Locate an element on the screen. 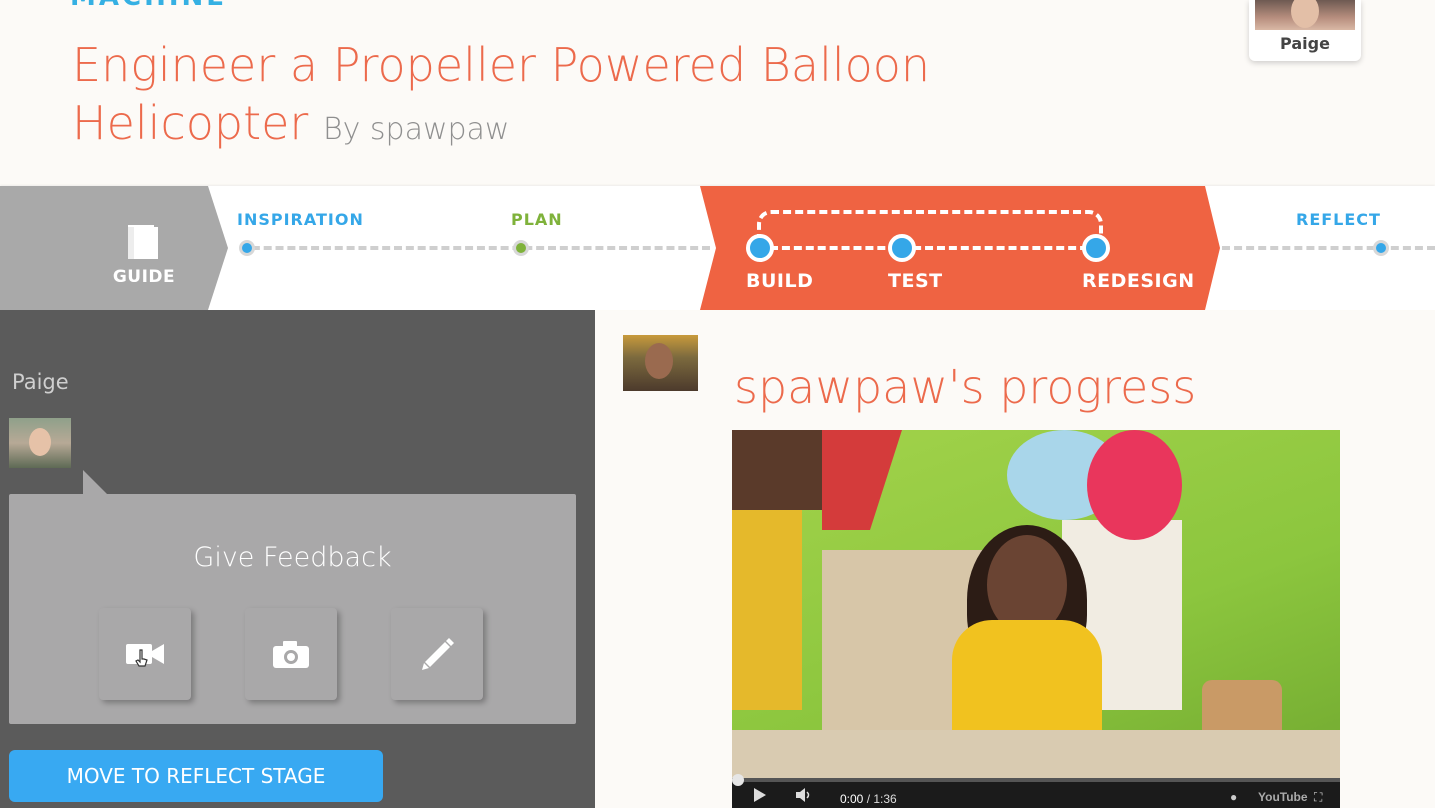 This screenshot has width=1435, height=808. active-dash is located at coordinates (935, 248).